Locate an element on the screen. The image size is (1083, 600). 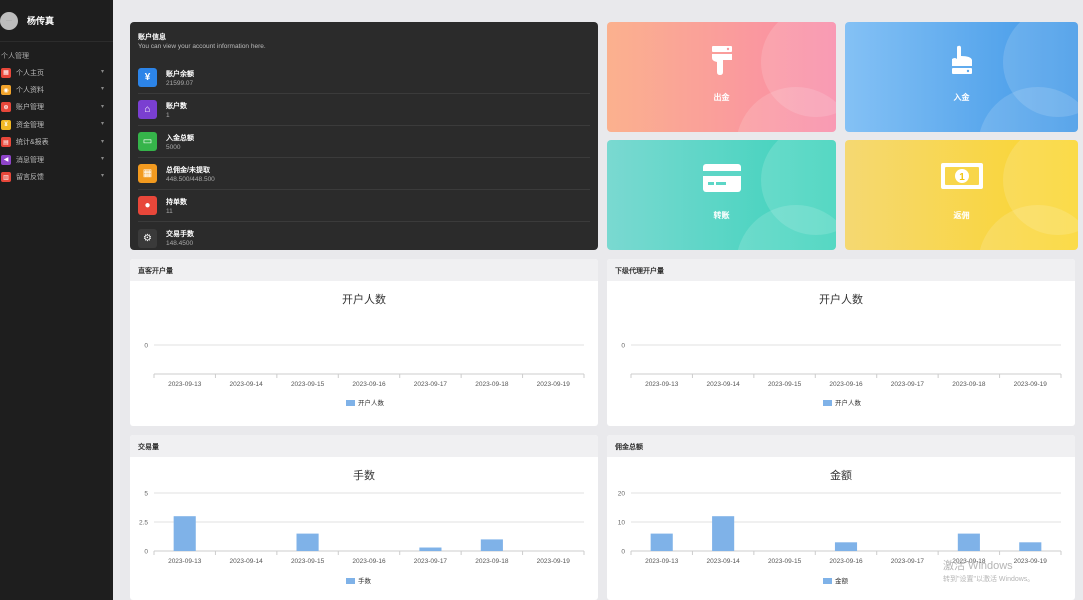
account-info-label: 账户余额 is located at coordinates (180, 74).